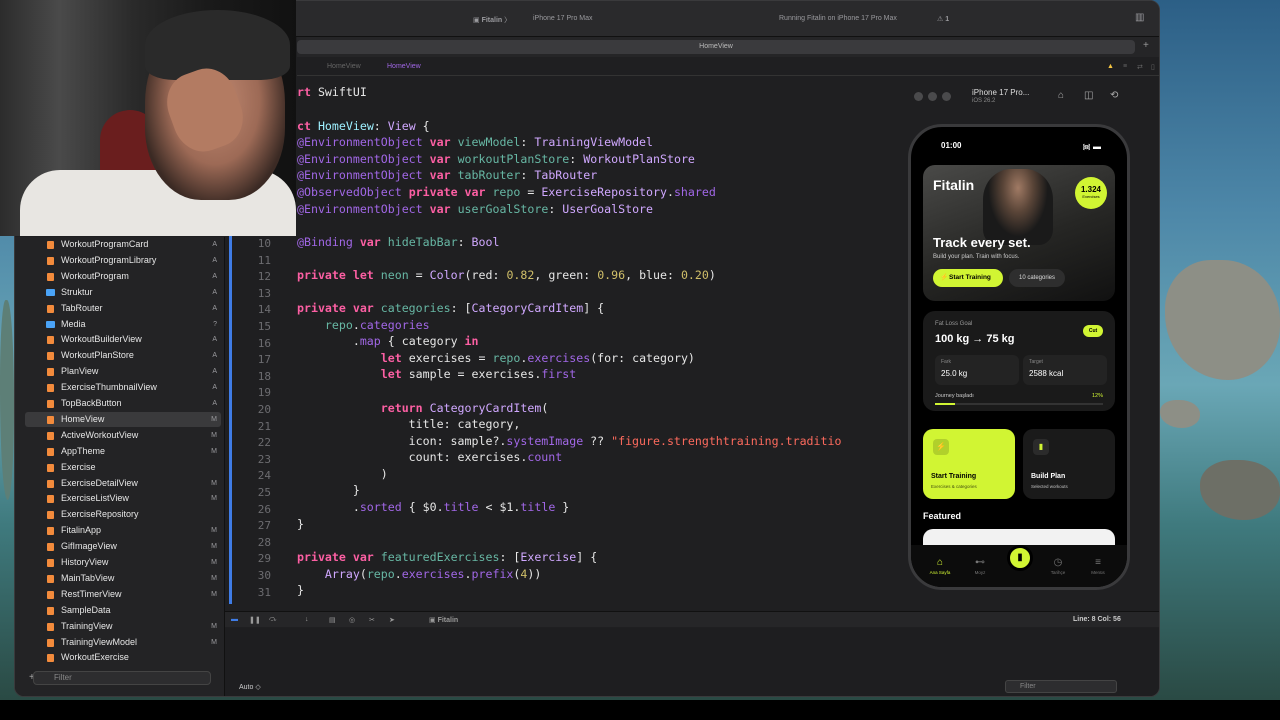 The image size is (1280, 720). Describe the element at coordinates (250, 687) in the screenshot. I see `variables-view-scope: Auto ◇` at that location.